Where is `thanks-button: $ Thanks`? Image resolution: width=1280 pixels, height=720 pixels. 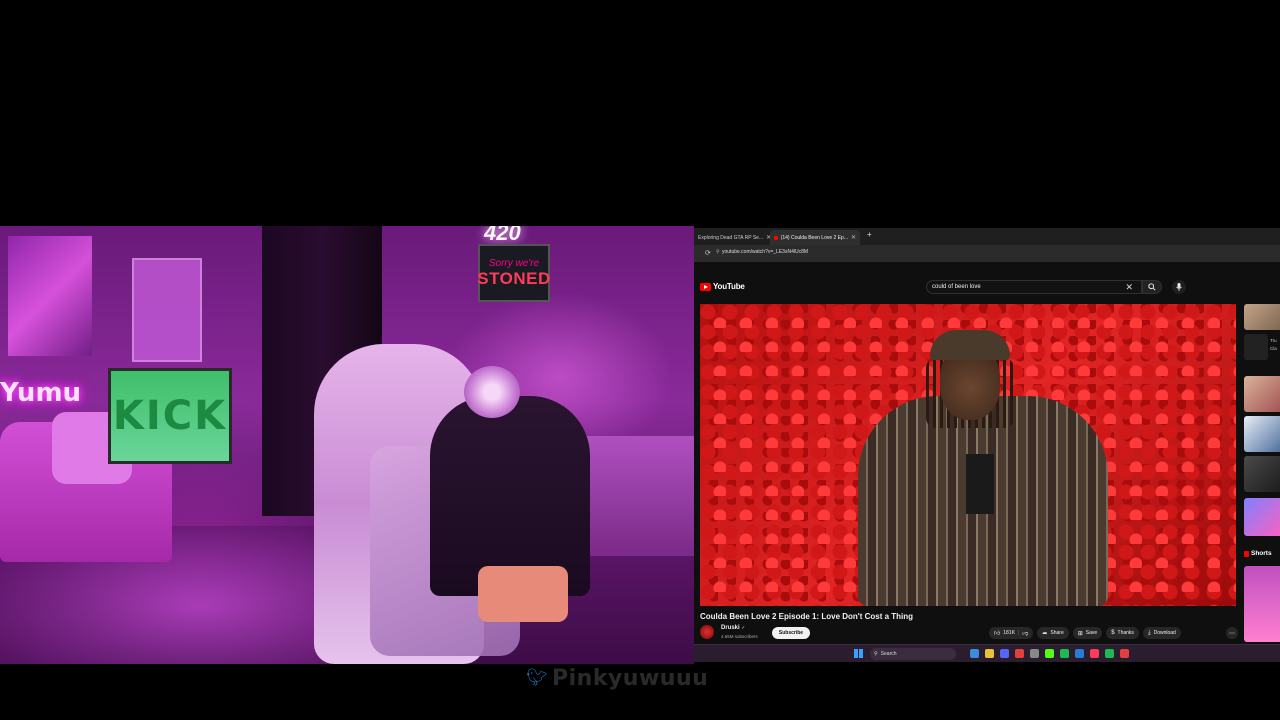
thanks-button: $ Thanks is located at coordinates (1122, 633).